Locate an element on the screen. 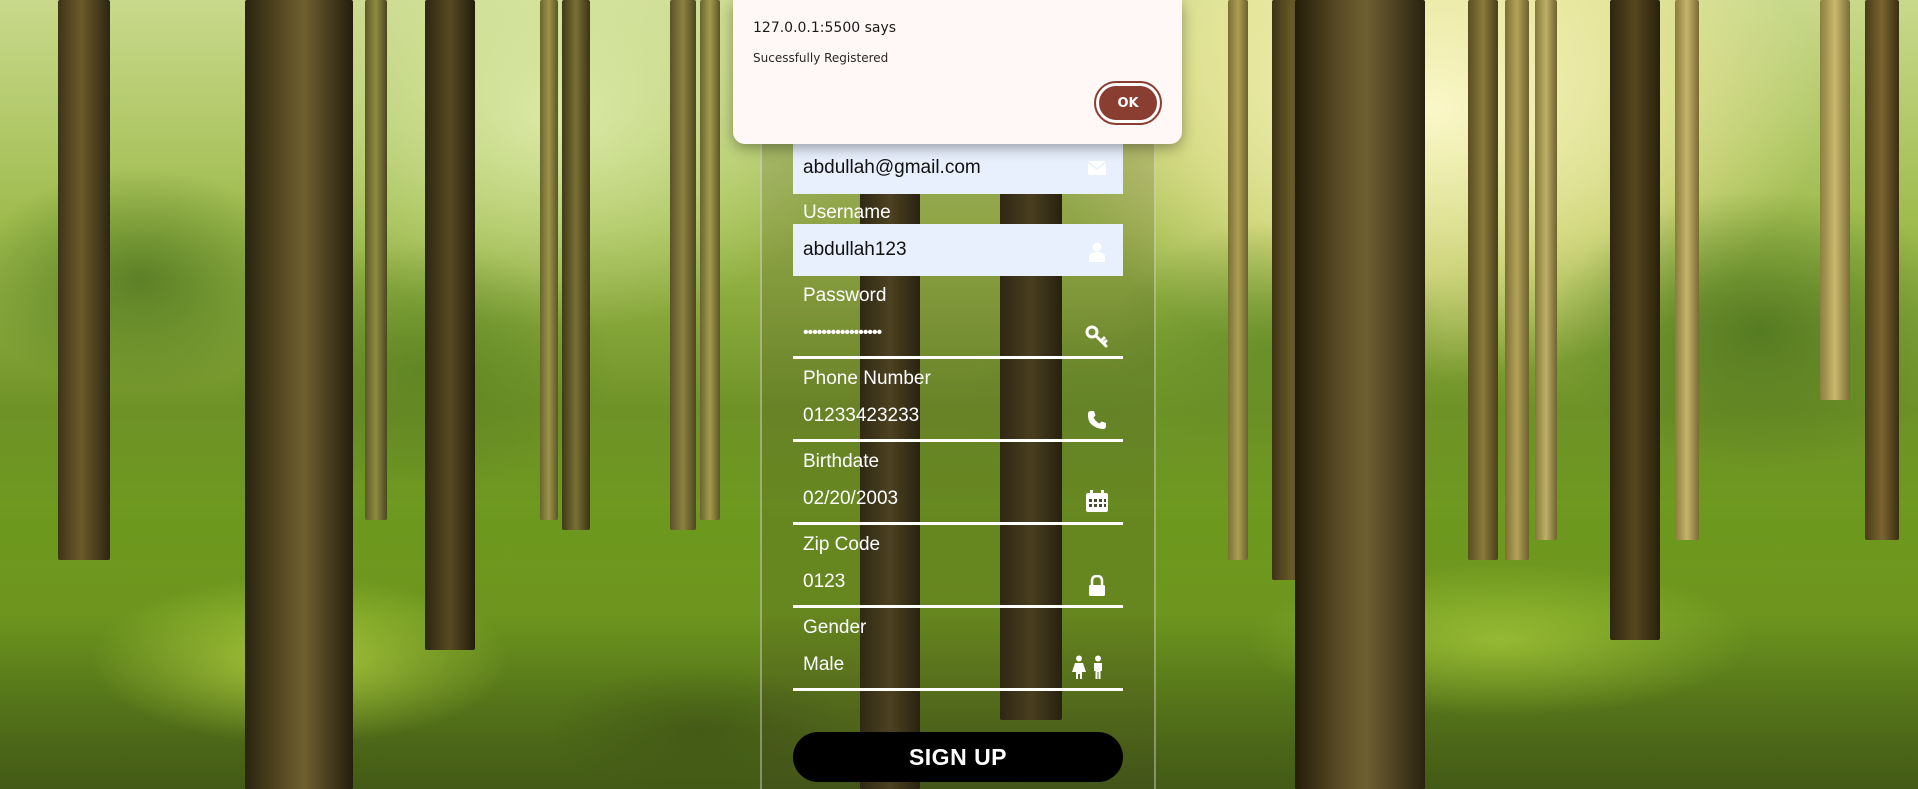 This screenshot has height=789, width=1918. email-field-group: abdullah@gmail.com is located at coordinates (958, 168).